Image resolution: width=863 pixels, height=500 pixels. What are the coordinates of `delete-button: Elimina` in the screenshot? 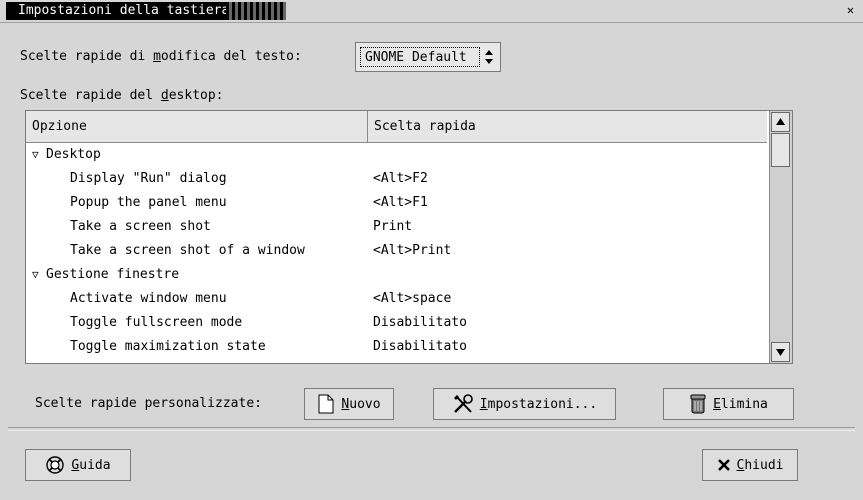 It's located at (728, 404).